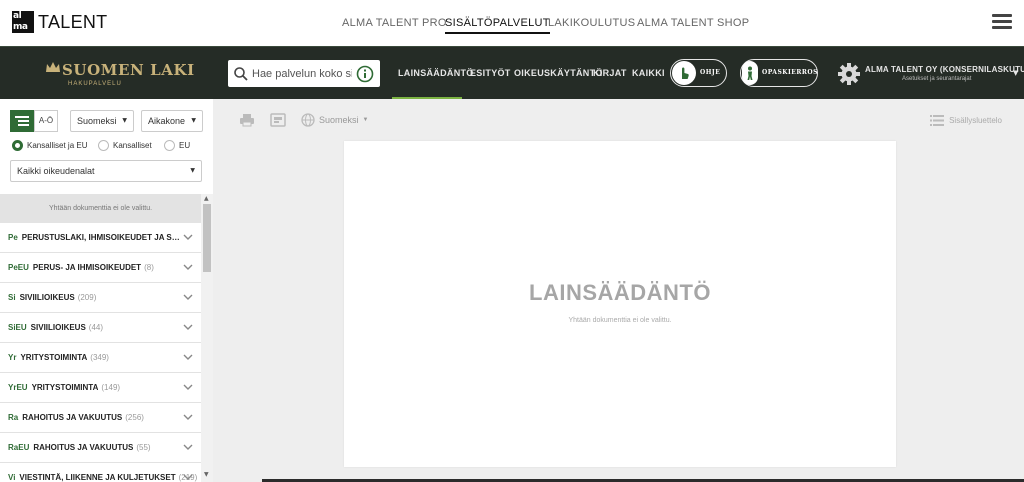 The image size is (1024, 482). I want to click on list-item: Yr YRITYSTOIMINTA (349), so click(100, 358).